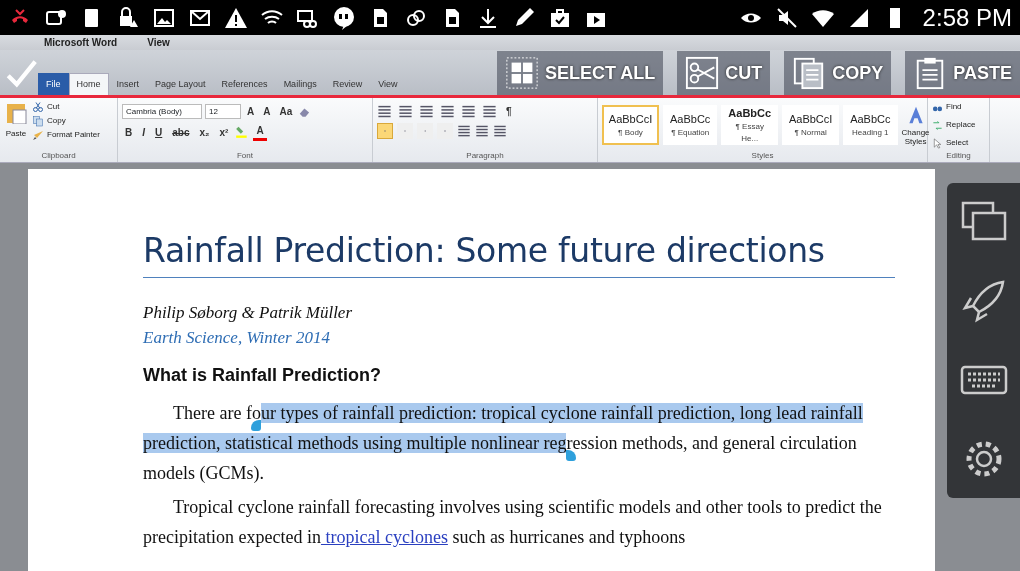 The height and width of the screenshot is (571, 1020). I want to click on group-label: Font, so click(245, 156).